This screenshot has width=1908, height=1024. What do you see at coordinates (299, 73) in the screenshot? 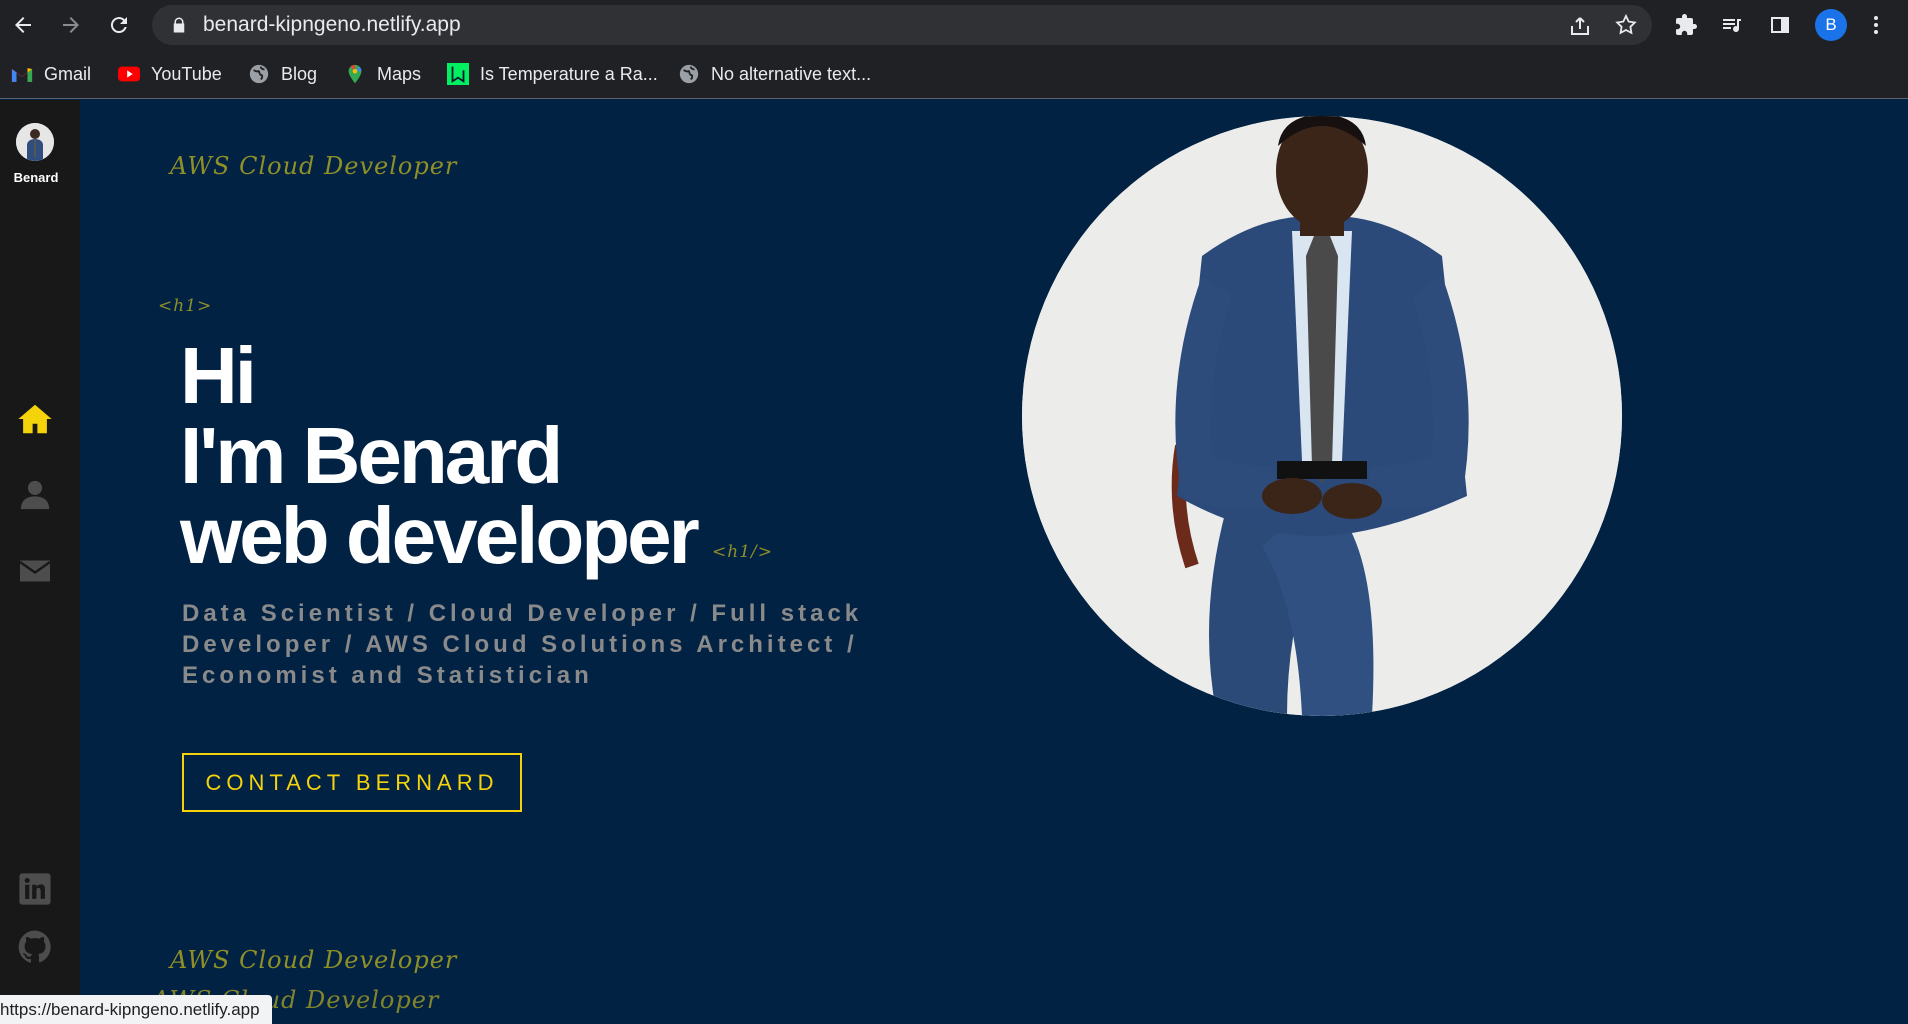
I see `bookmark-label: Blog` at bounding box center [299, 73].